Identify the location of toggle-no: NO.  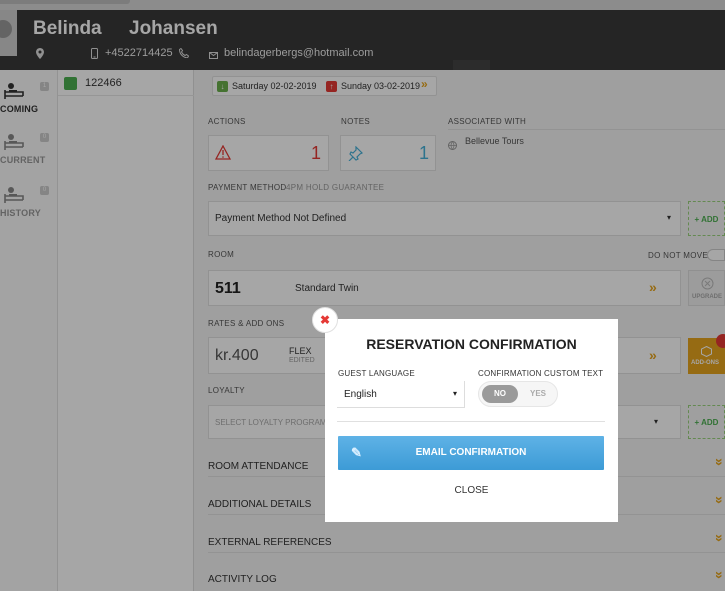
(500, 394).